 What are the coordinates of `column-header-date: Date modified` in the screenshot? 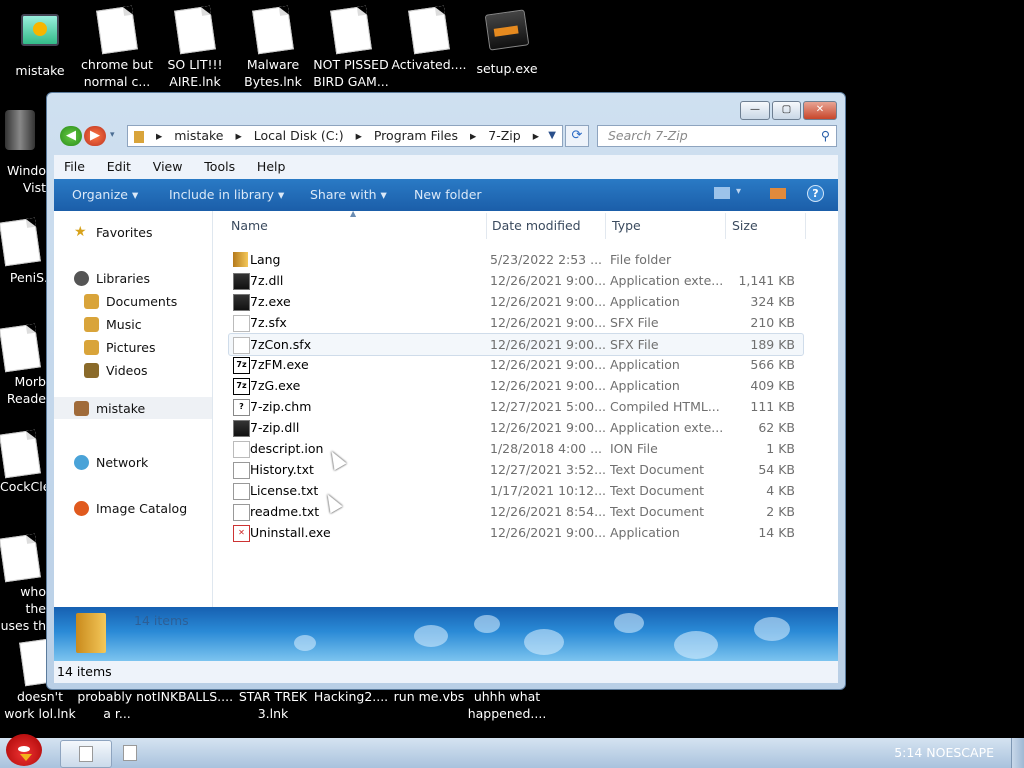 It's located at (536, 226).